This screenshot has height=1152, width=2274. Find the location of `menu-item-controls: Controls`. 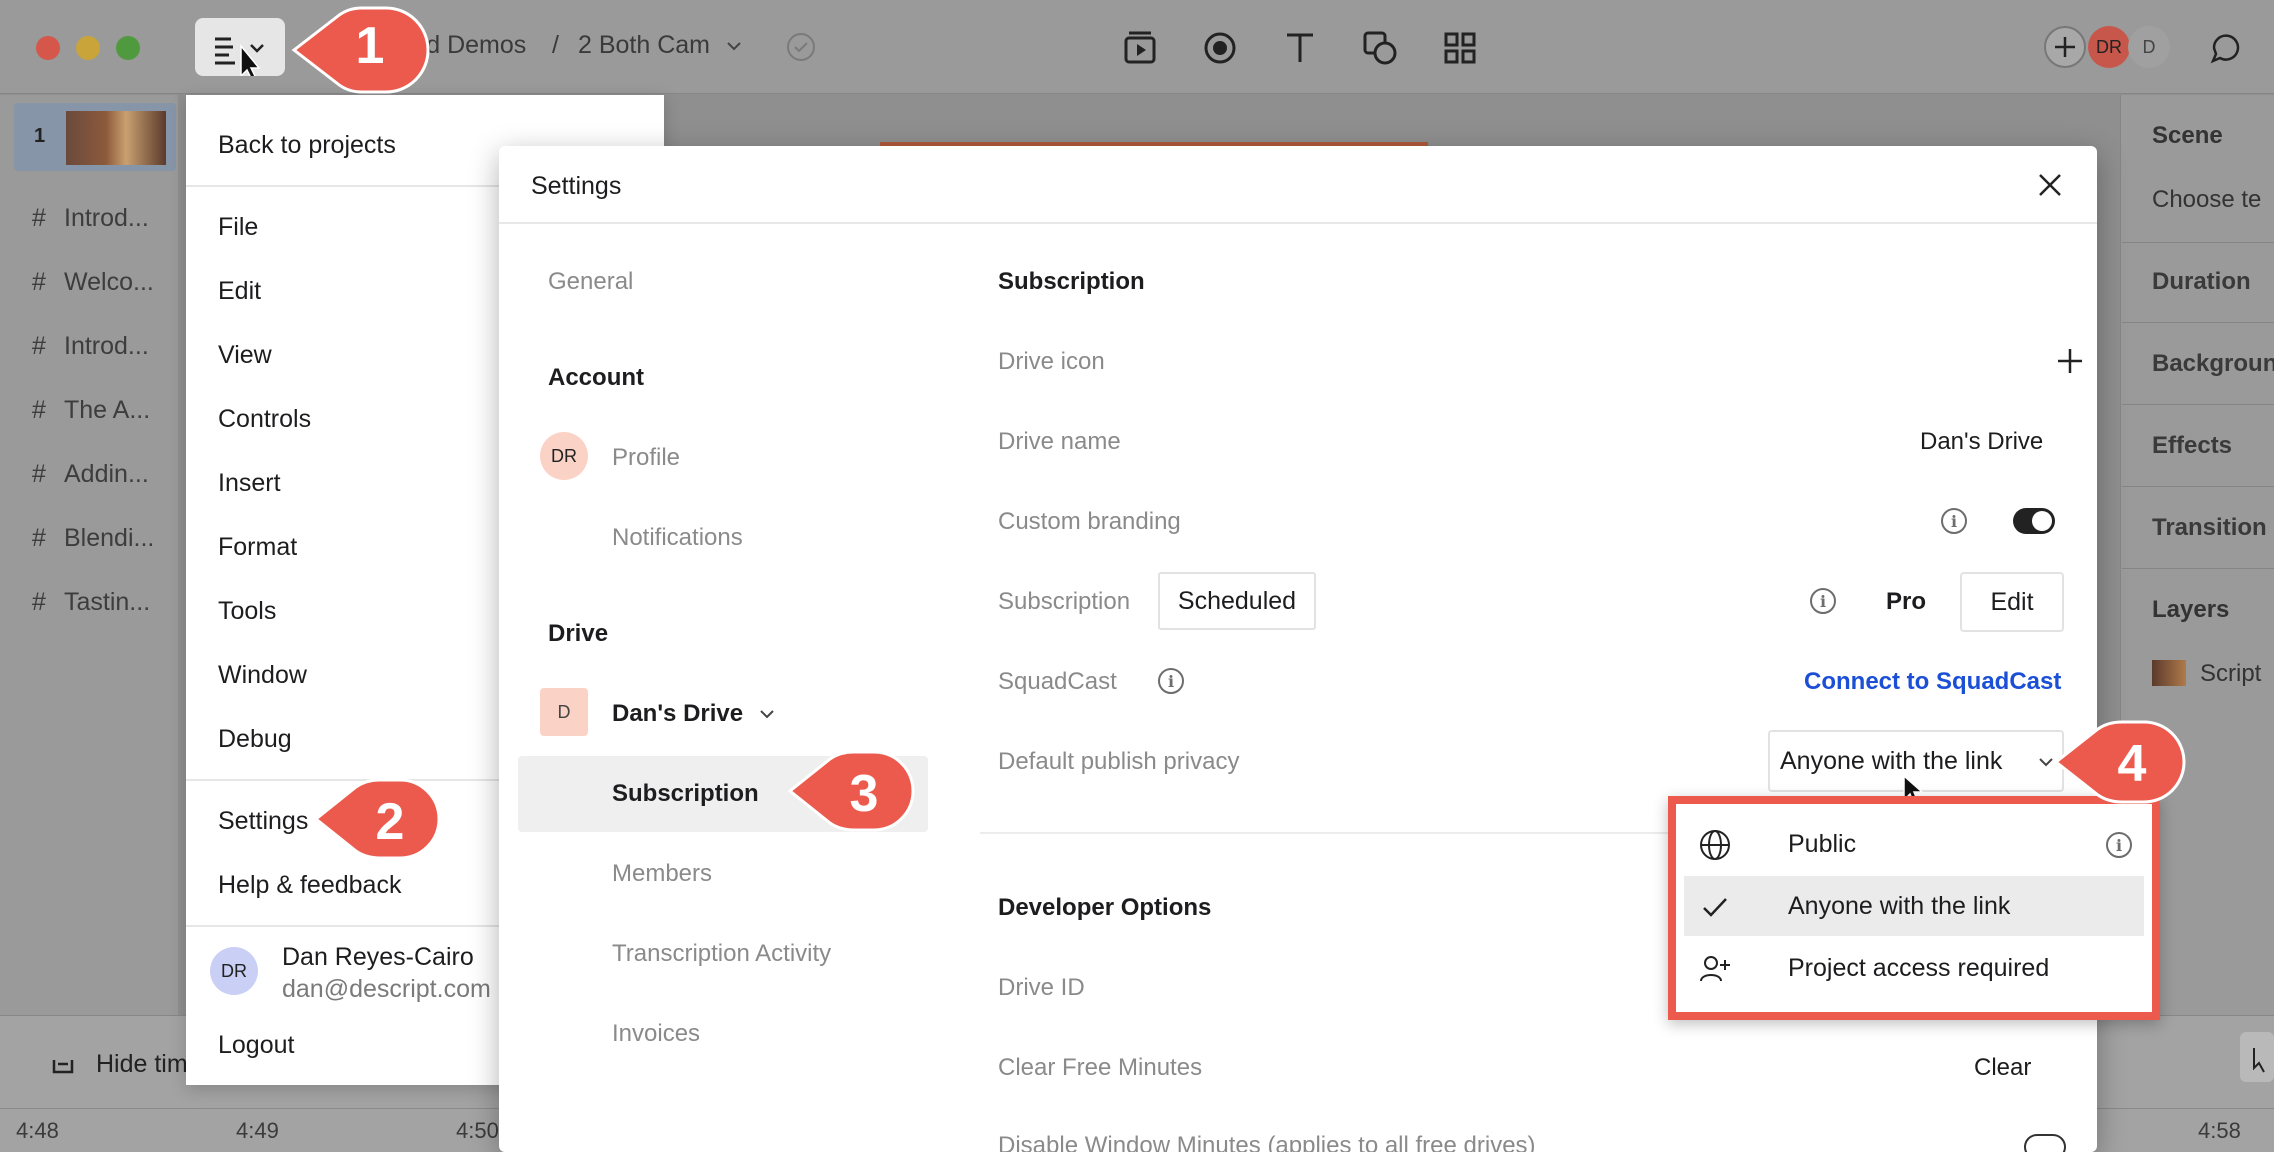

menu-item-controls: Controls is located at coordinates (264, 419).